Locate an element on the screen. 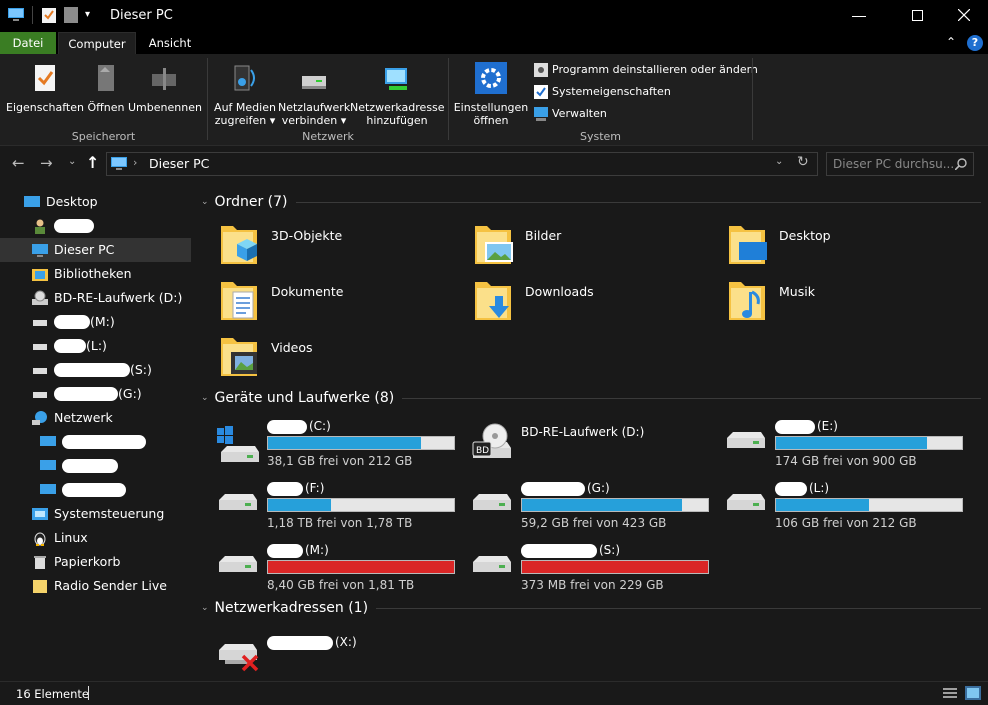 The height and width of the screenshot is (705, 988). drive-free-space: 59,2 GB frei von 423 GB is located at coordinates (594, 523).